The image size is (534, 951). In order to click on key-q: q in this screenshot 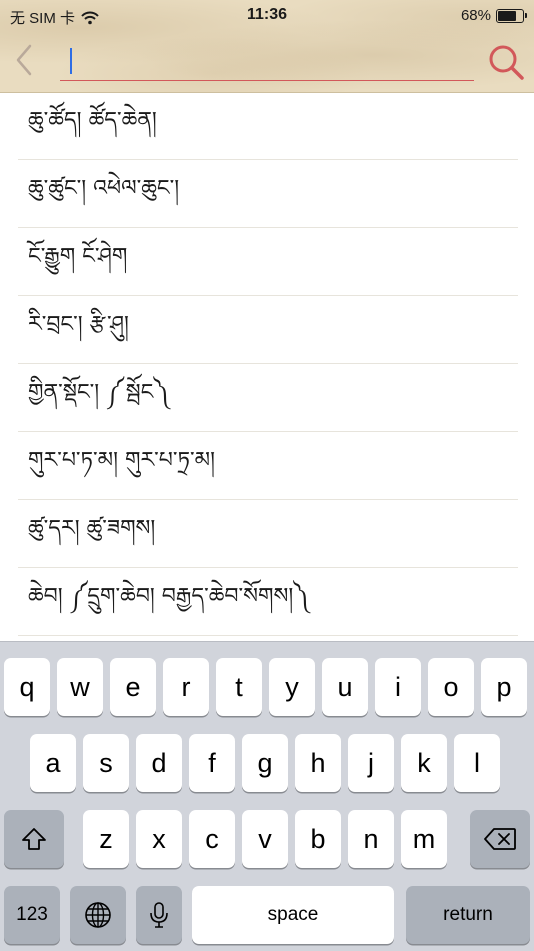, I will do `click(27, 687)`.